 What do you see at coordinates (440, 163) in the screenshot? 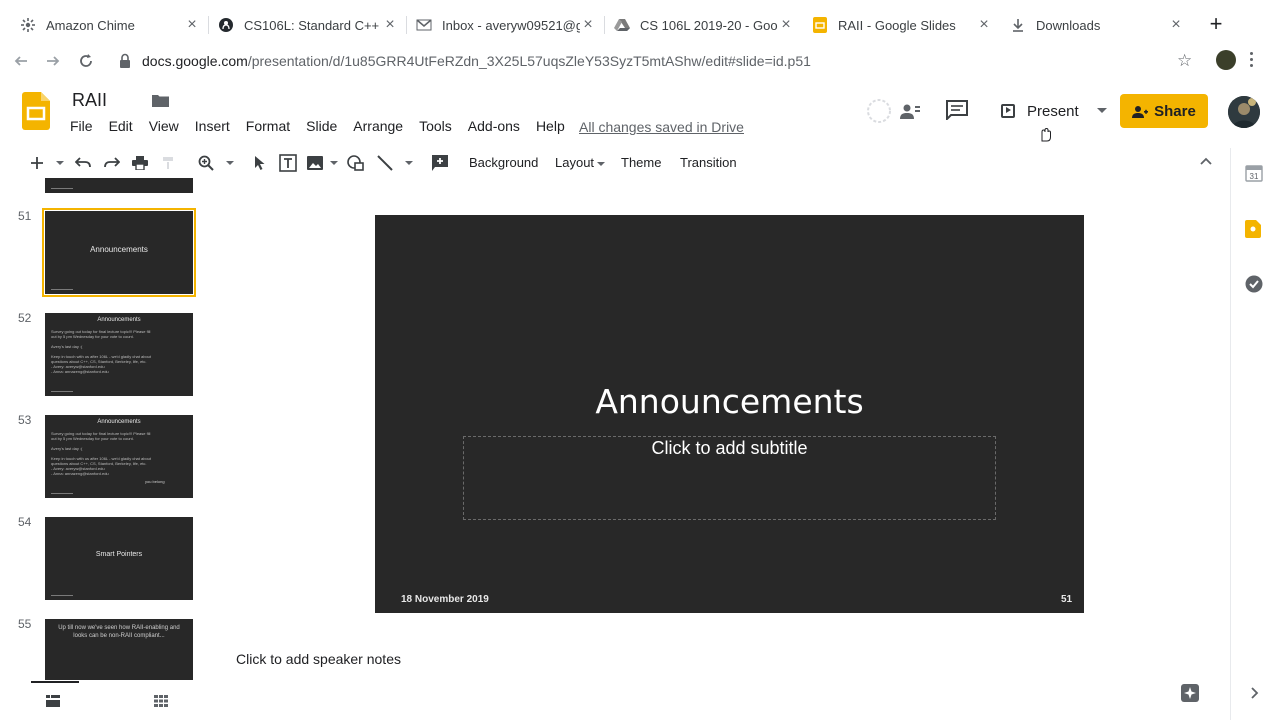
I see `add-comment-icon` at bounding box center [440, 163].